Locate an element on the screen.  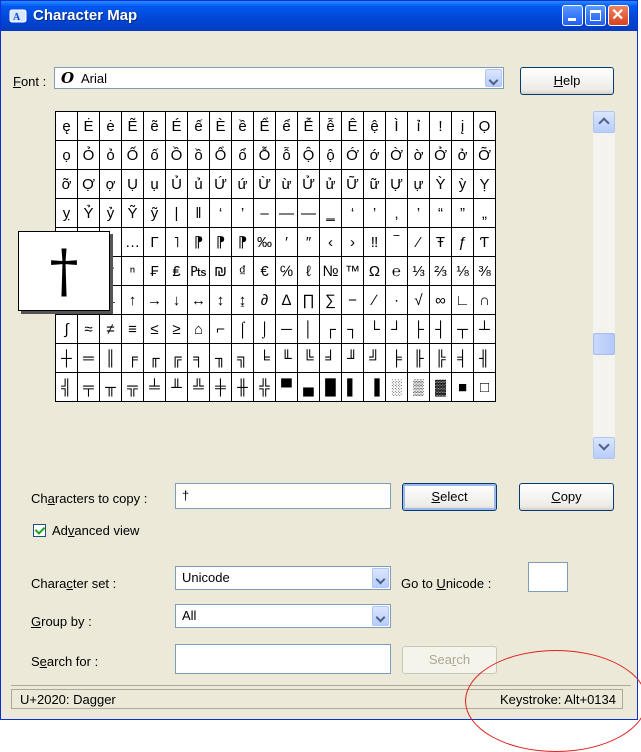
character-cell: ╒ is located at coordinates (132, 358).